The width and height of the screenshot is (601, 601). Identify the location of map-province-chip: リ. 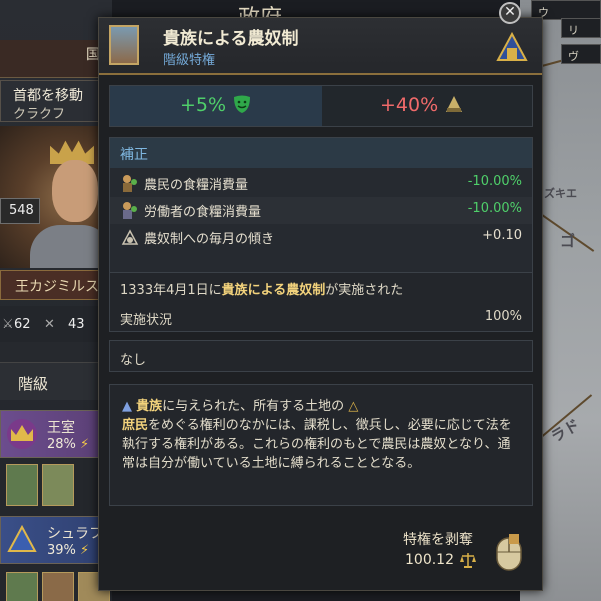
(581, 28).